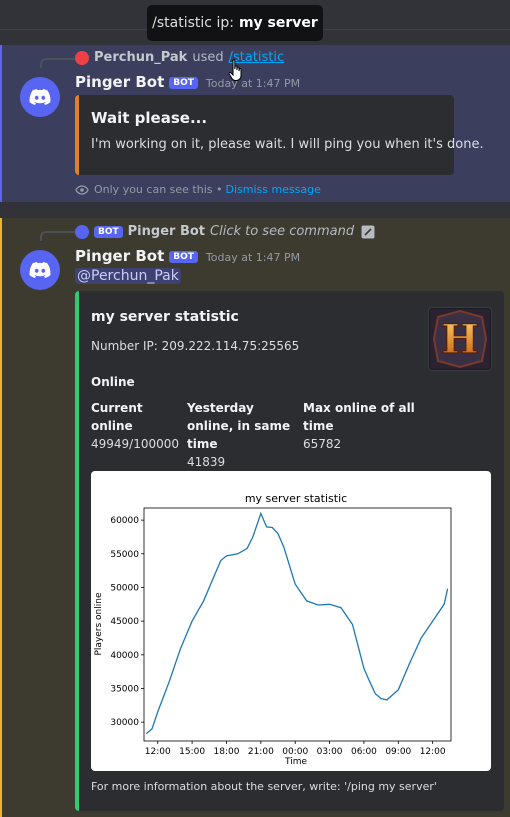  Describe the element at coordinates (113, 382) in the screenshot. I see `online-heading: Online` at that location.